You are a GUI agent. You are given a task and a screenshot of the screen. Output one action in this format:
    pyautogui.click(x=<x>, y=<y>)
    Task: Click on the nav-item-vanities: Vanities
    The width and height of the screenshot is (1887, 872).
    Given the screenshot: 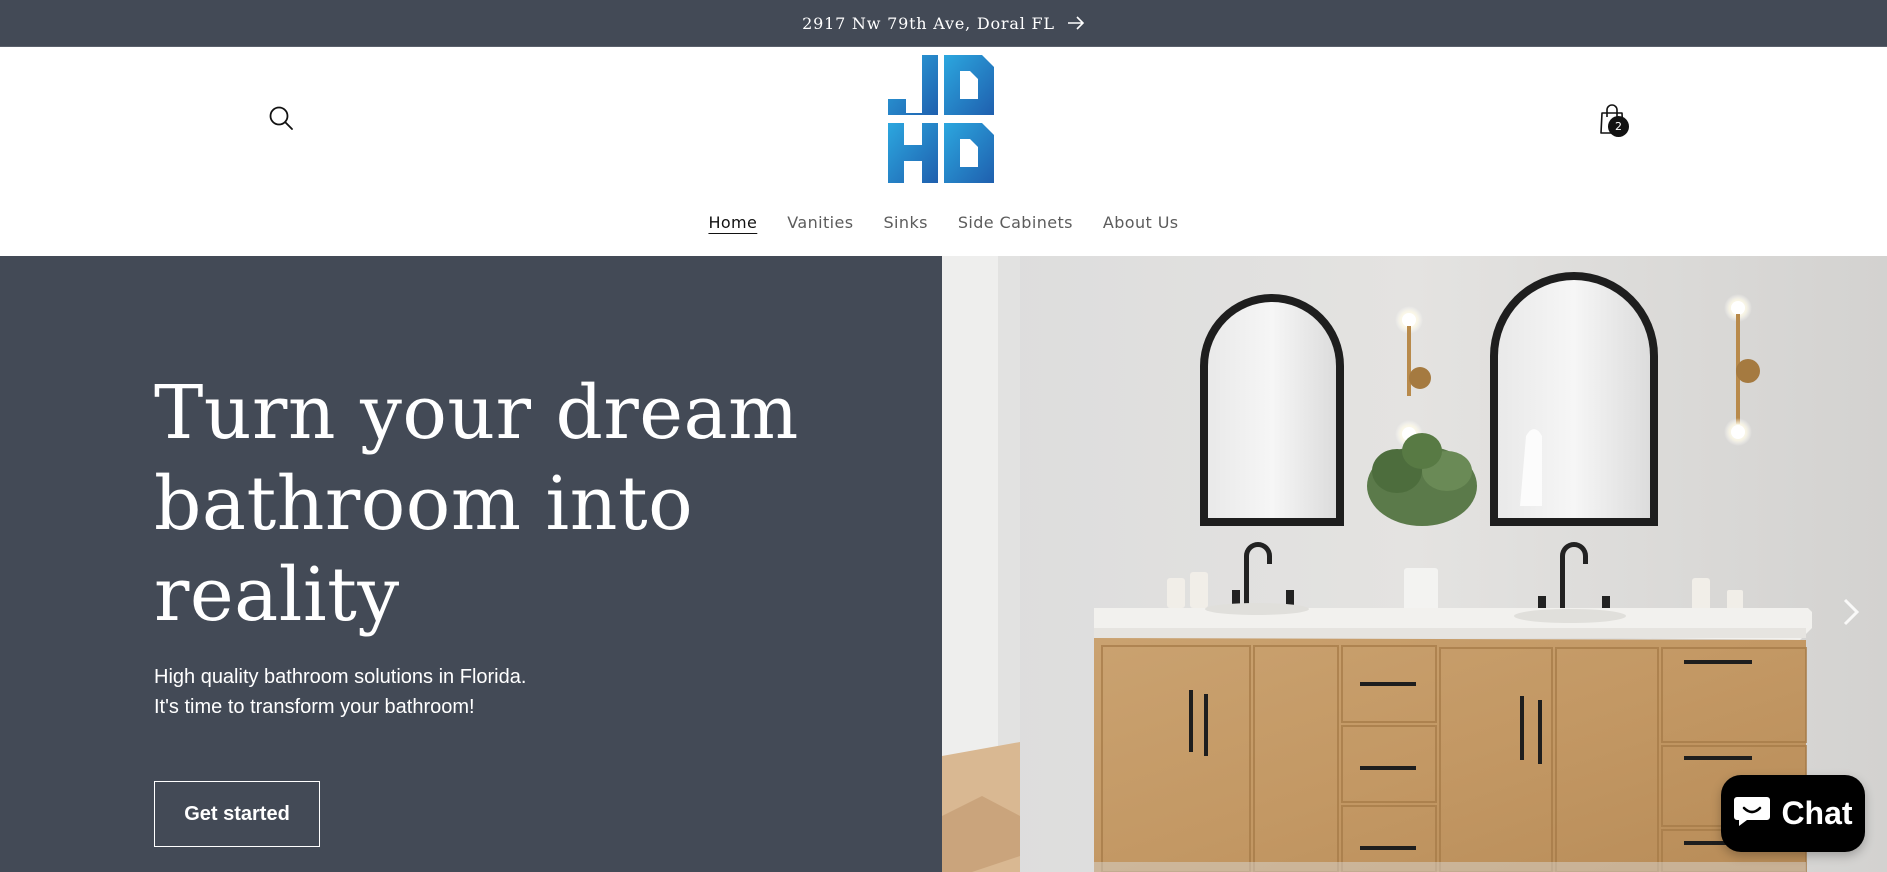 What is the action you would take?
    pyautogui.click(x=820, y=226)
    